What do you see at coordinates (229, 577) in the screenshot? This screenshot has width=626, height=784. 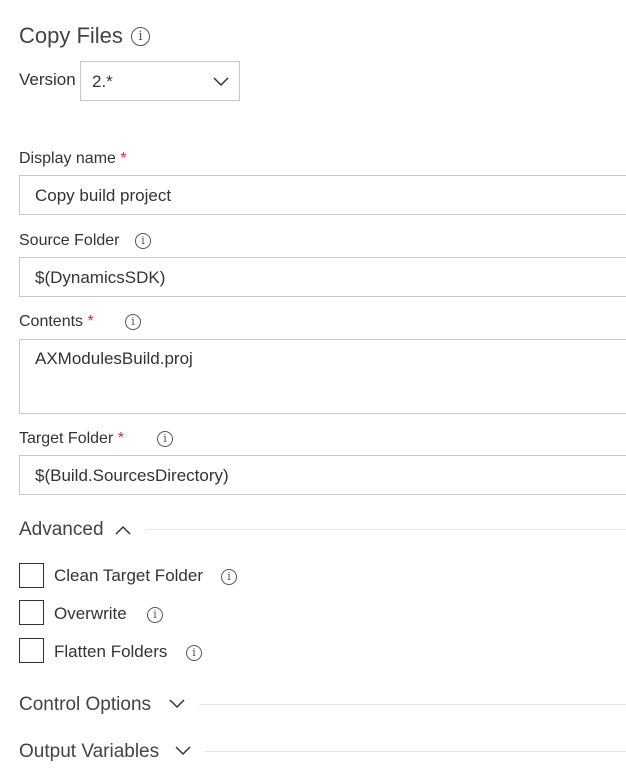 I see `clean-target-folder-info-icon: i` at bounding box center [229, 577].